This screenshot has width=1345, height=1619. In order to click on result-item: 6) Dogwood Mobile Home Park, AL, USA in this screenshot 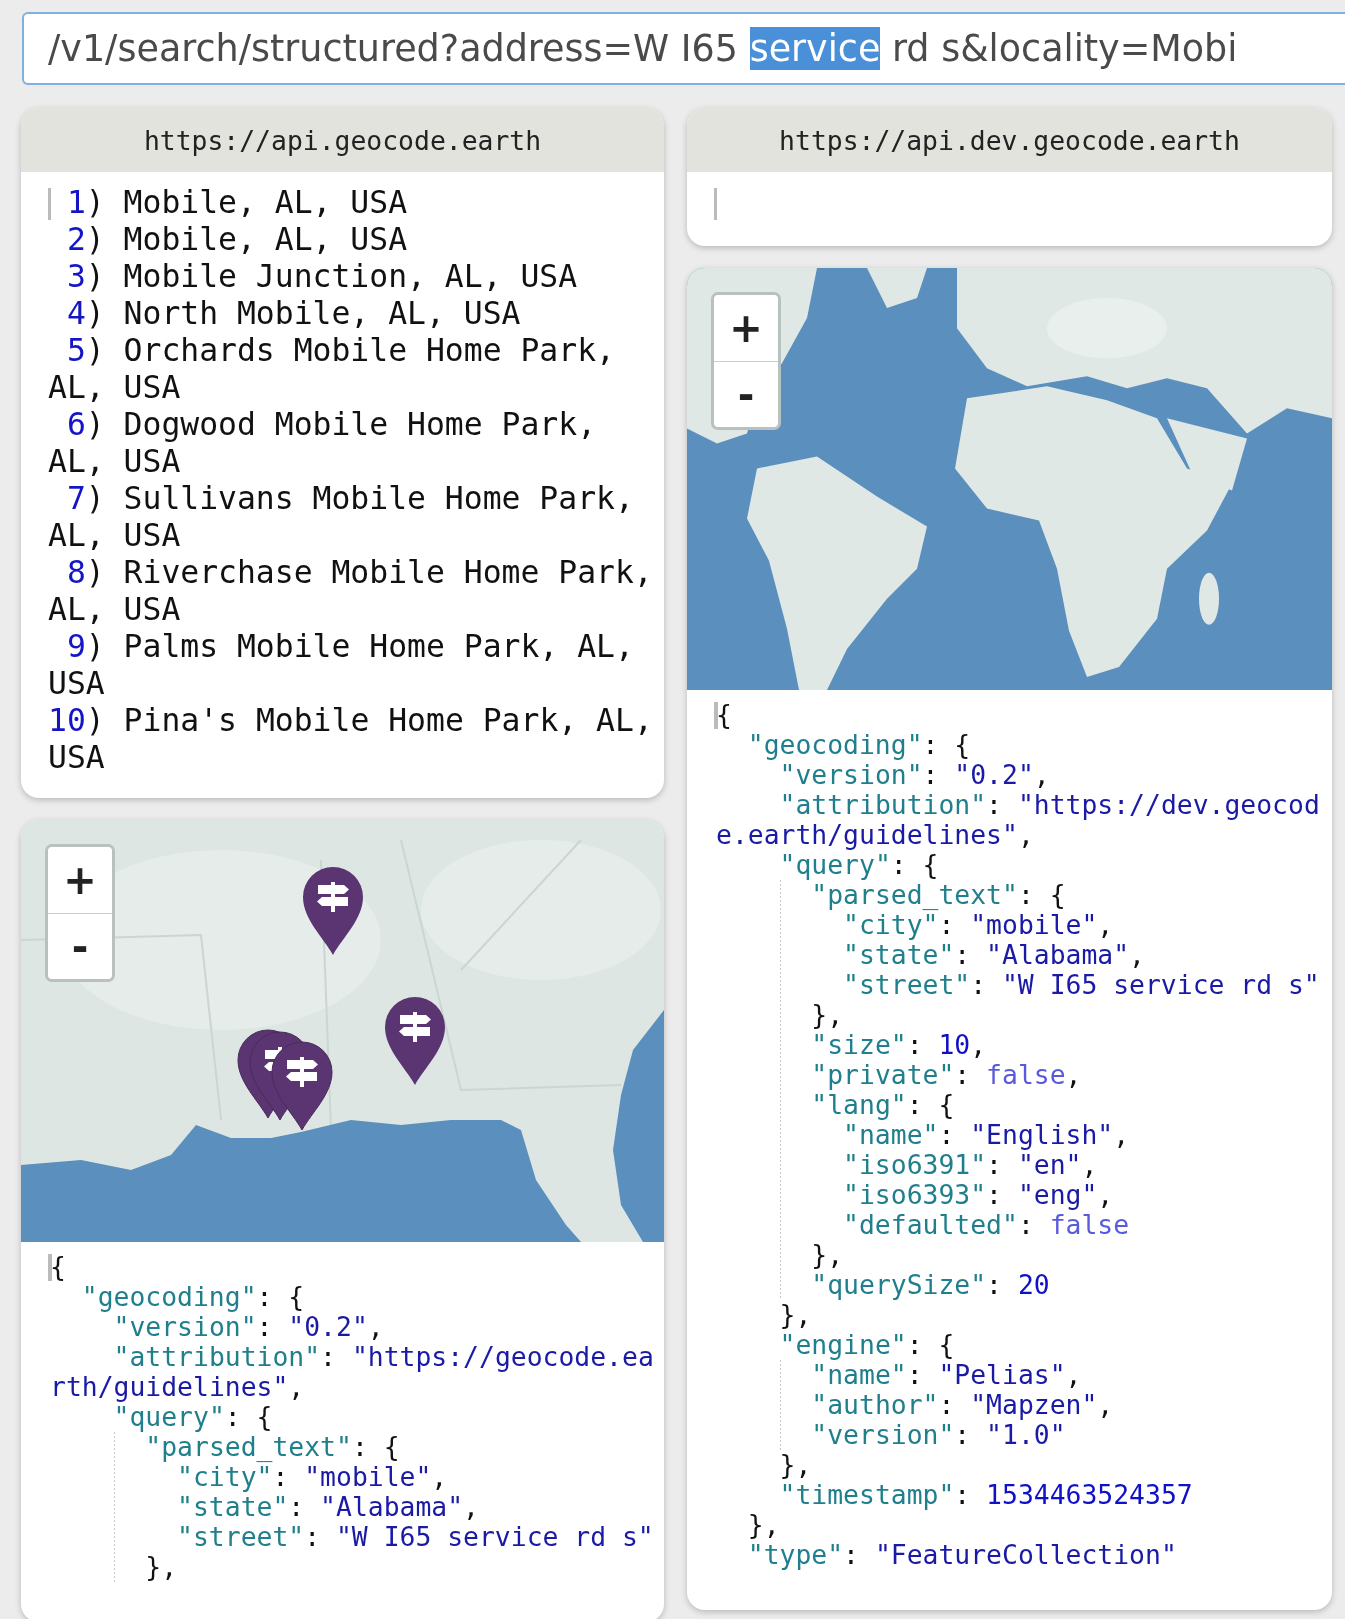, I will do `click(354, 443)`.